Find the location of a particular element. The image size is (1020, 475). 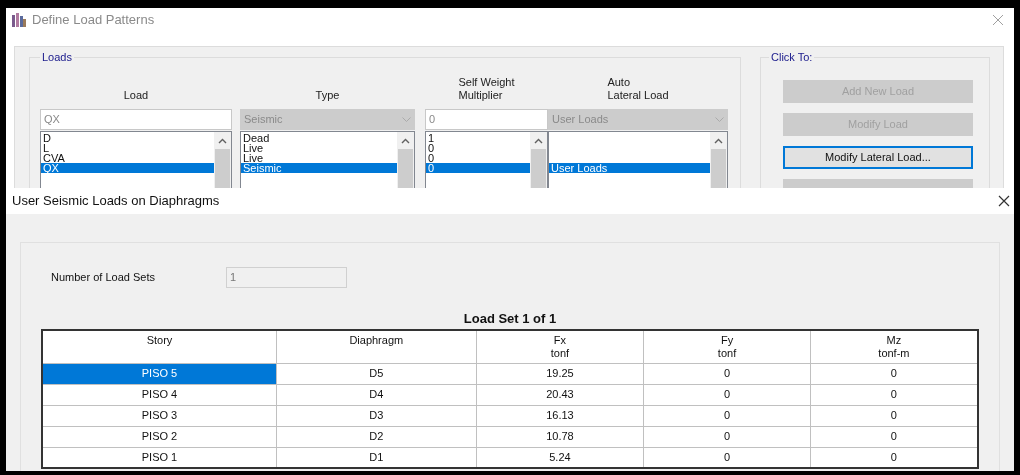

list-box: D L CVA QX is located at coordinates (136, 160).